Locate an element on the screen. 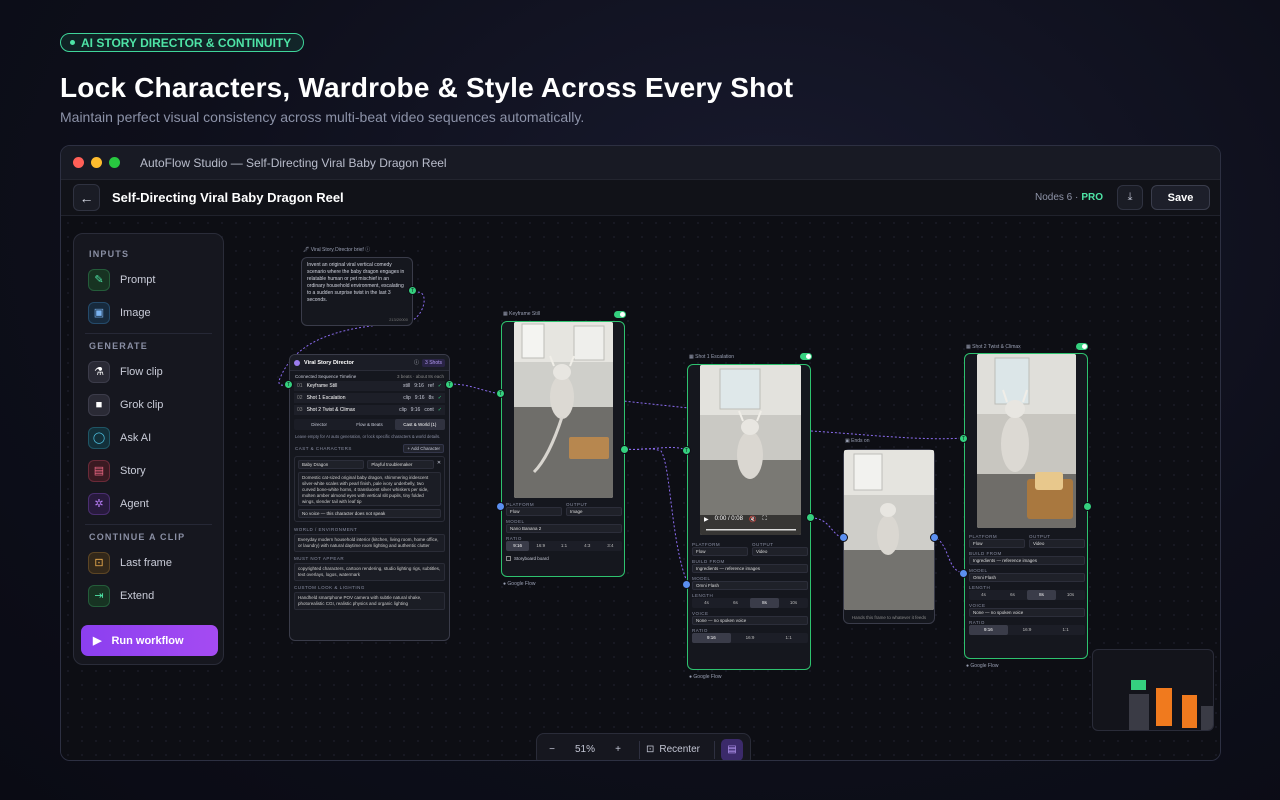 The width and height of the screenshot is (1280, 800). shot1-output-port is located at coordinates (810, 517).